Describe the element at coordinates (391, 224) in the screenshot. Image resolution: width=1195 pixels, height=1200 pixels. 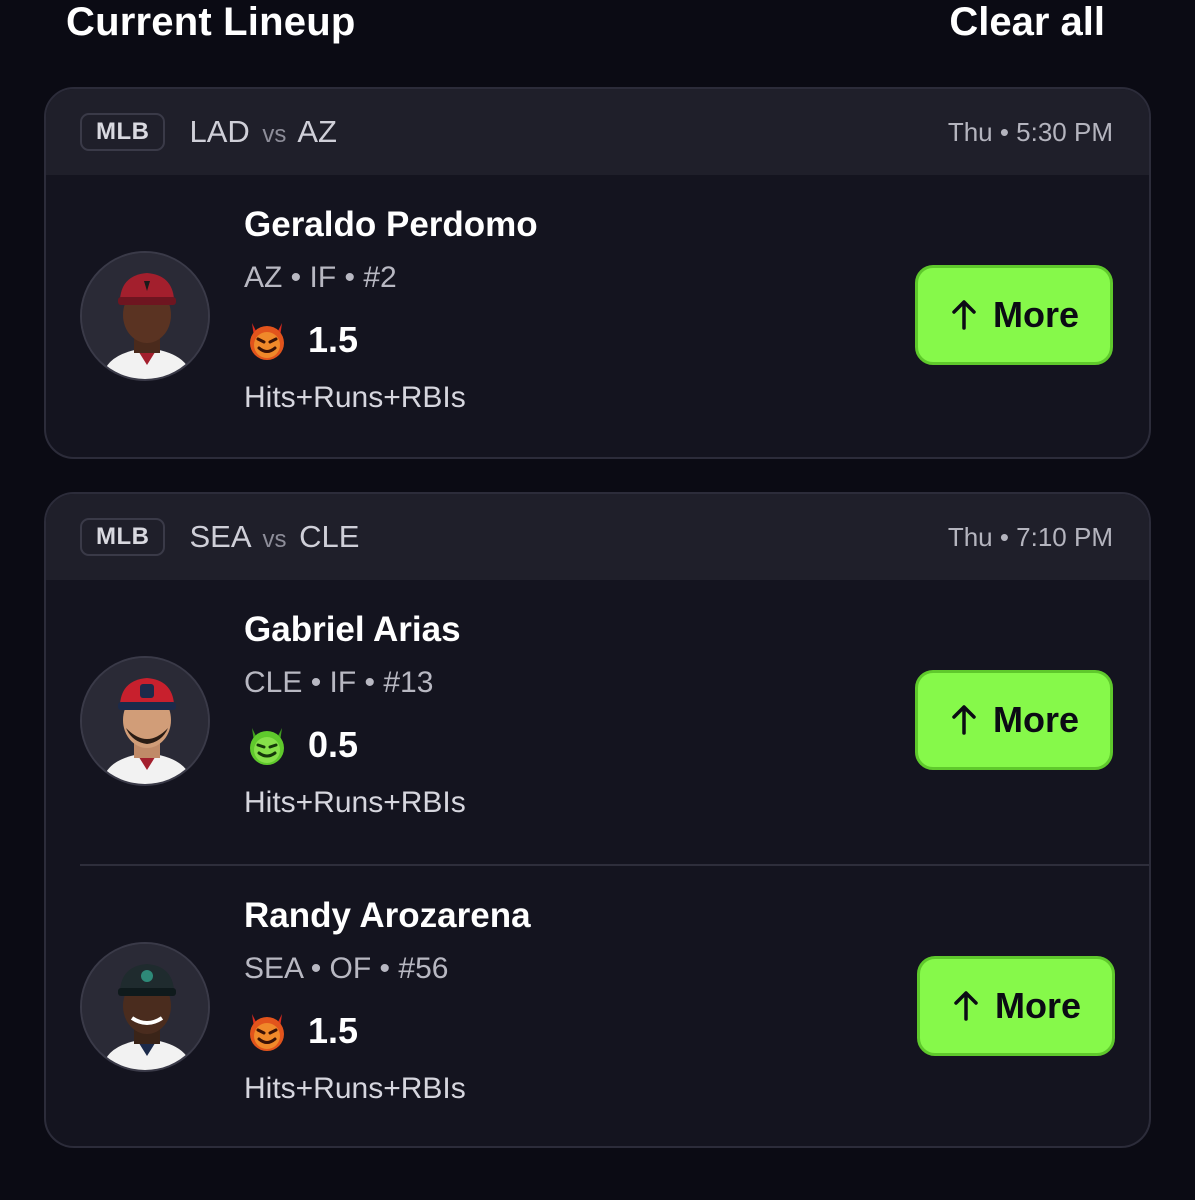
I see `player-name: Geraldo Perdomo` at that location.